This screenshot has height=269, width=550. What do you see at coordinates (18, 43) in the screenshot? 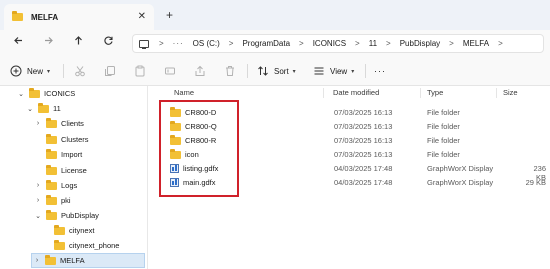
I see `back-arrow-icon` at bounding box center [18, 43].